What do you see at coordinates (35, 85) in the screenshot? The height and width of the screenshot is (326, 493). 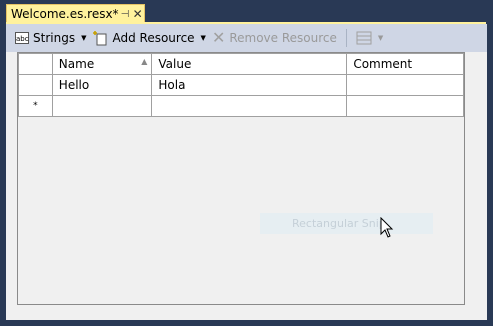 I see `row-header` at bounding box center [35, 85].